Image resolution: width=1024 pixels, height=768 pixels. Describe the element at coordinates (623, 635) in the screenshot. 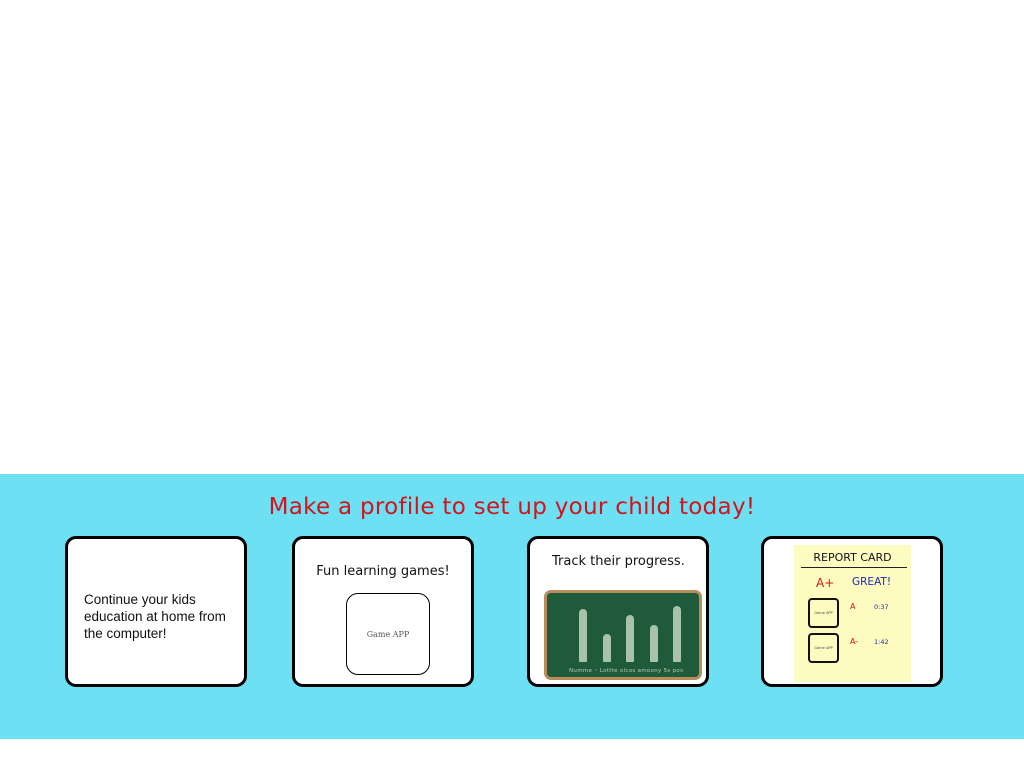

I see `chalkboard-chart: Numme ◦ Lottte olcos amoony 5s pos` at that location.